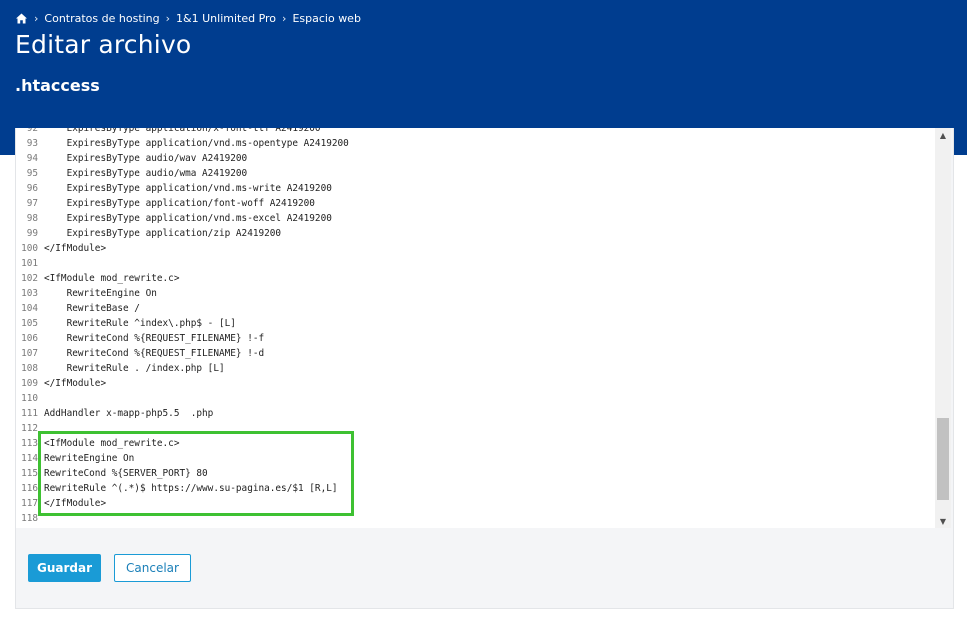 The height and width of the screenshot is (620, 967). I want to click on line-number: 108, so click(29, 368).